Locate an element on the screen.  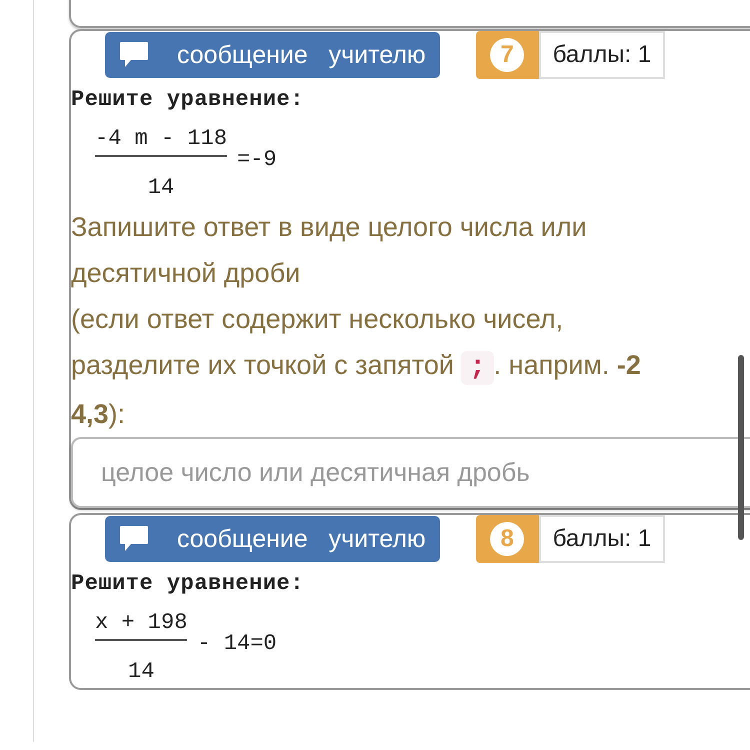
numerator: x + 198 is located at coordinates (141, 623).